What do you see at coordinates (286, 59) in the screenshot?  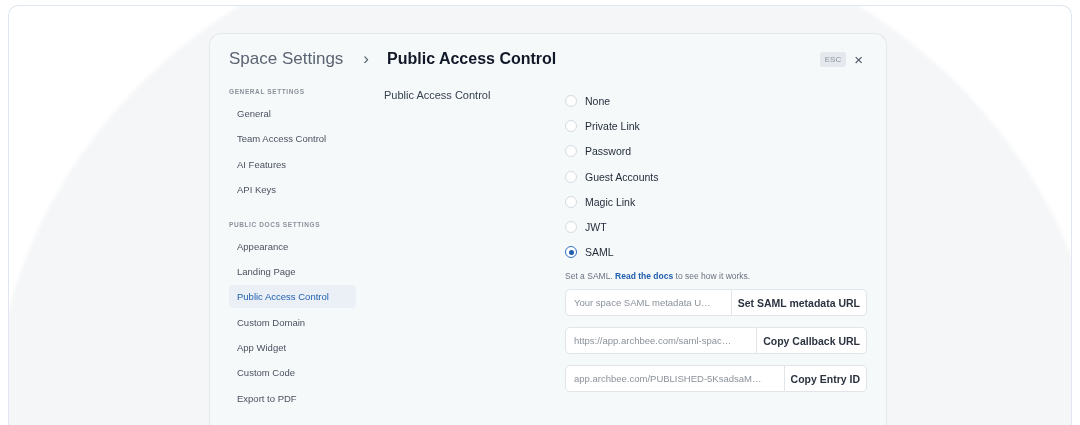 I see `breadcrumb-link: Space Settings` at bounding box center [286, 59].